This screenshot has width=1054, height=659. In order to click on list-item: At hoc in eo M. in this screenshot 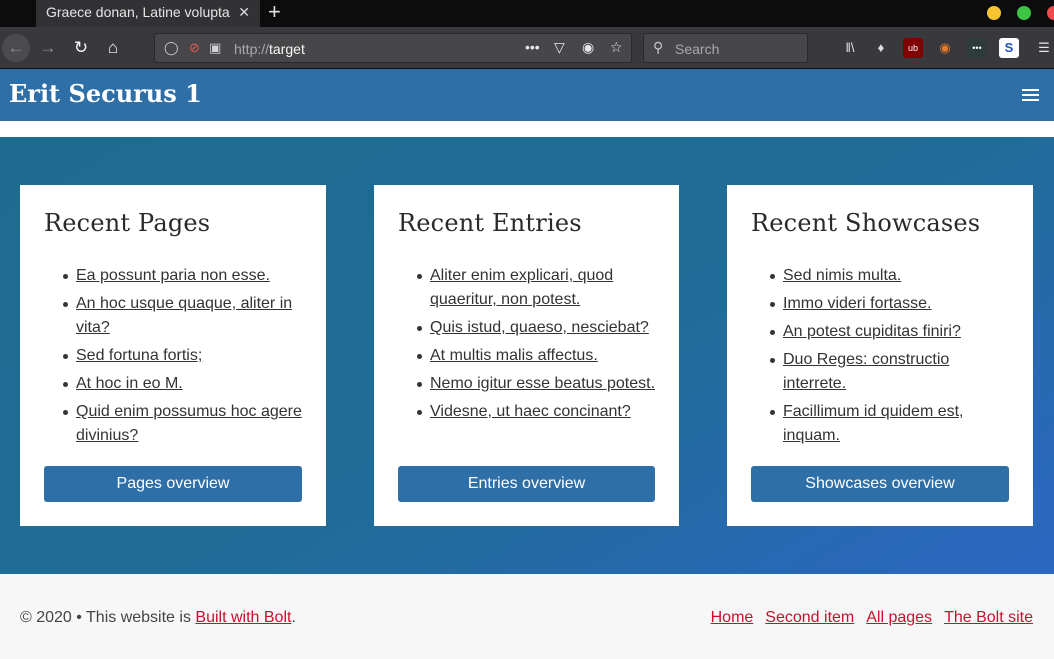, I will do `click(182, 384)`.